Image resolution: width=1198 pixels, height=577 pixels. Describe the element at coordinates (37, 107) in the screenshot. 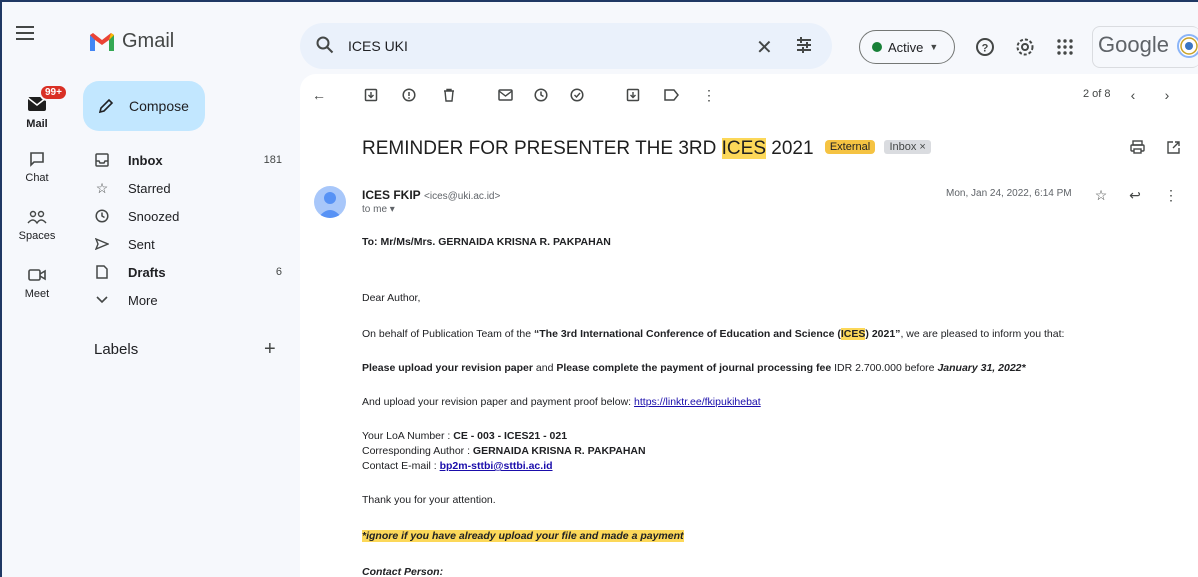

I see `rail-mail: 99+ Mail` at that location.